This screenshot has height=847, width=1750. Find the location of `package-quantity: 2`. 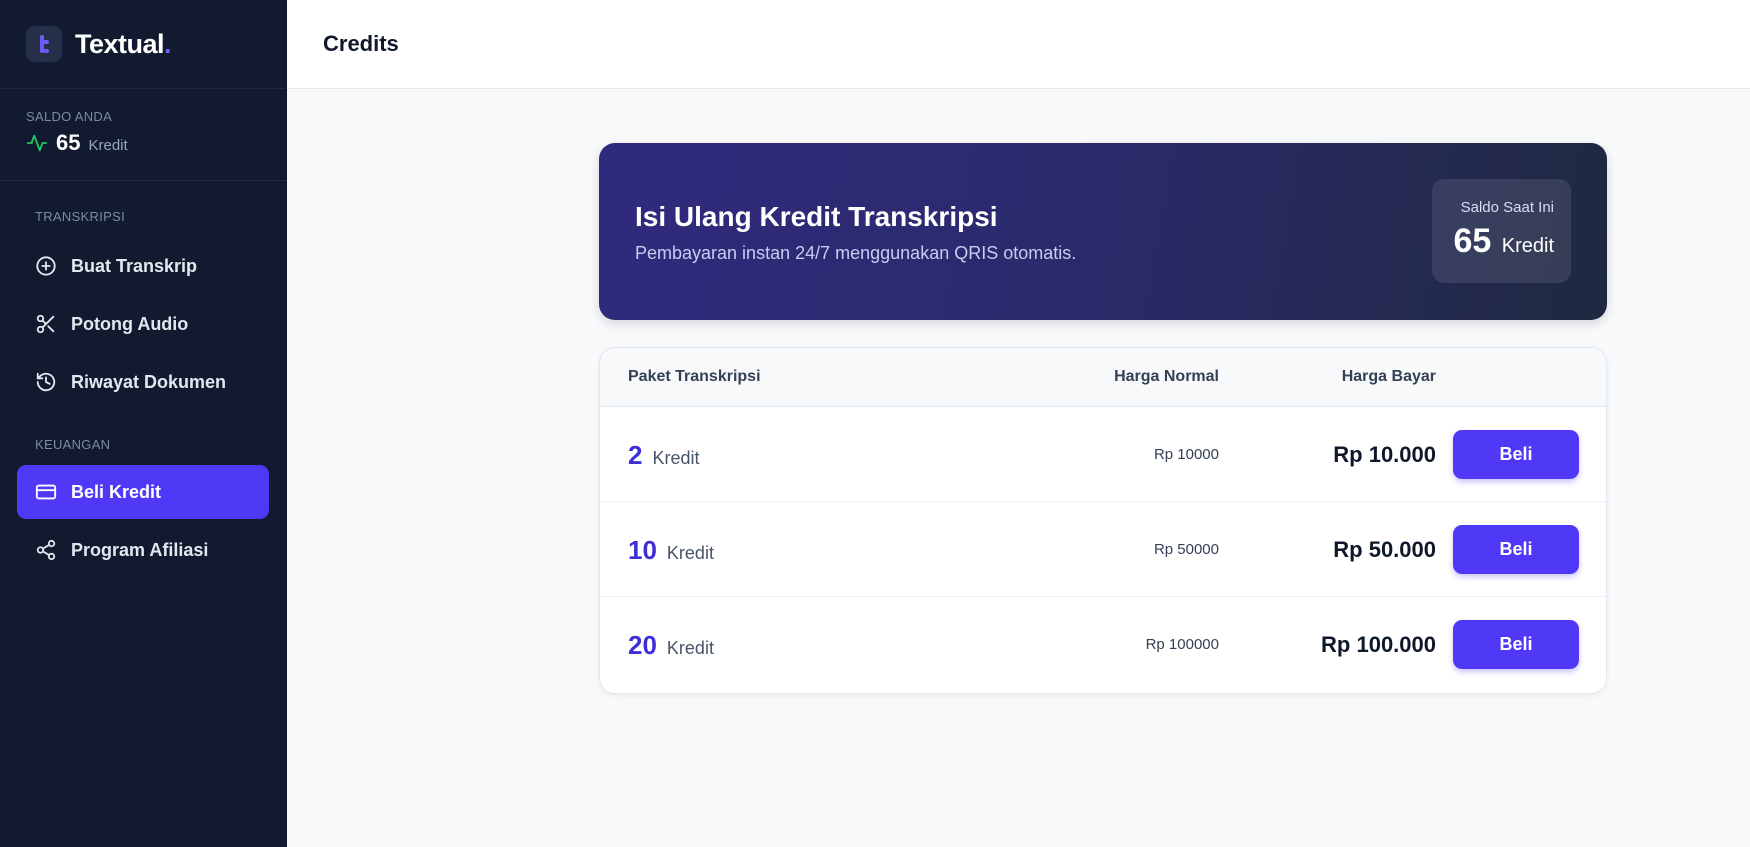

package-quantity: 2 is located at coordinates (635, 455).